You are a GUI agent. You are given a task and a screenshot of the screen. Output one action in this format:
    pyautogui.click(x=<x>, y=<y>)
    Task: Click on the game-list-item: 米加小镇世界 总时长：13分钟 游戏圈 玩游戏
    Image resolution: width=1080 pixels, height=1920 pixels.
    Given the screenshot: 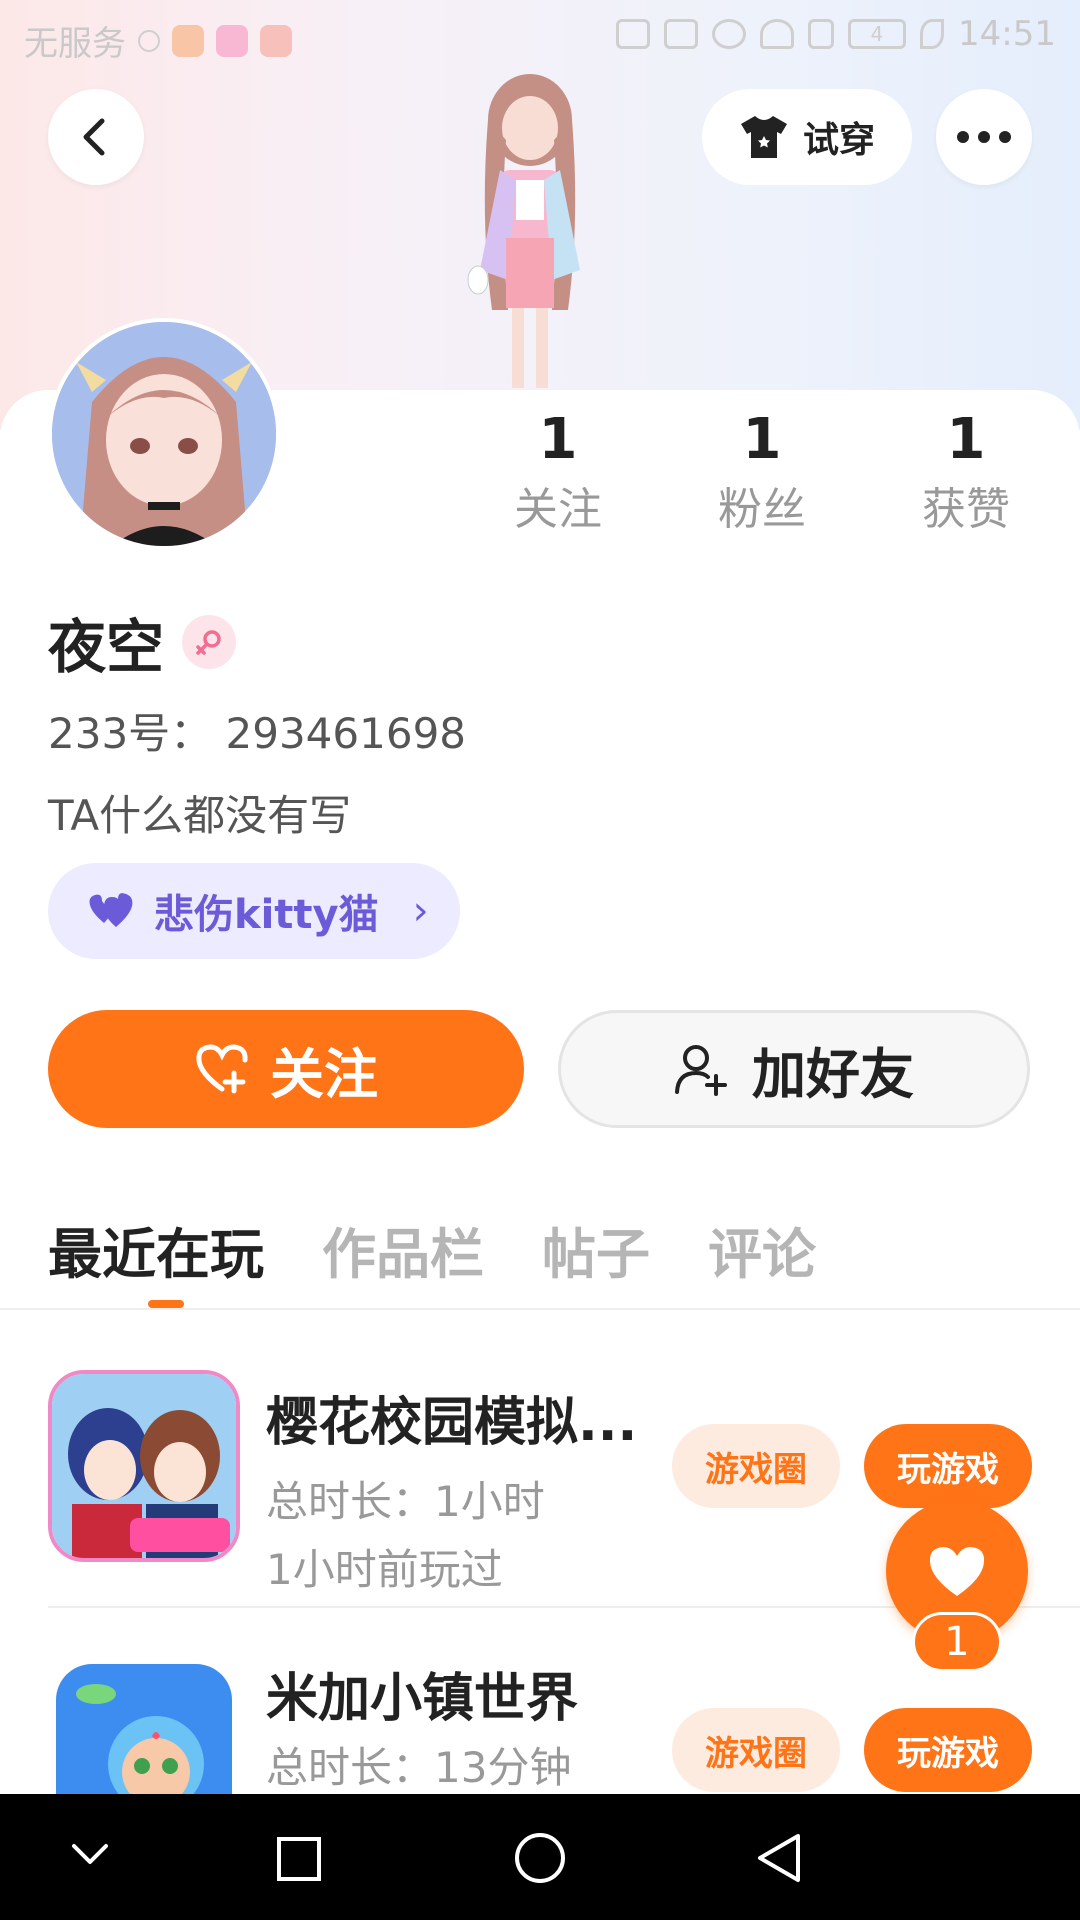 What is the action you would take?
    pyautogui.click(x=540, y=1725)
    